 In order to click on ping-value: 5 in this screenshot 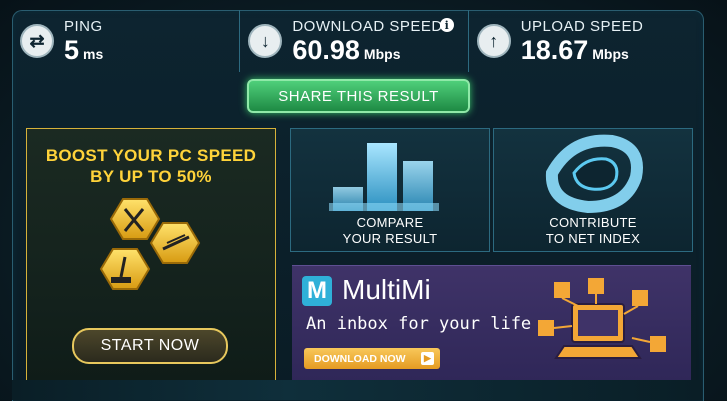, I will do `click(72, 50)`.